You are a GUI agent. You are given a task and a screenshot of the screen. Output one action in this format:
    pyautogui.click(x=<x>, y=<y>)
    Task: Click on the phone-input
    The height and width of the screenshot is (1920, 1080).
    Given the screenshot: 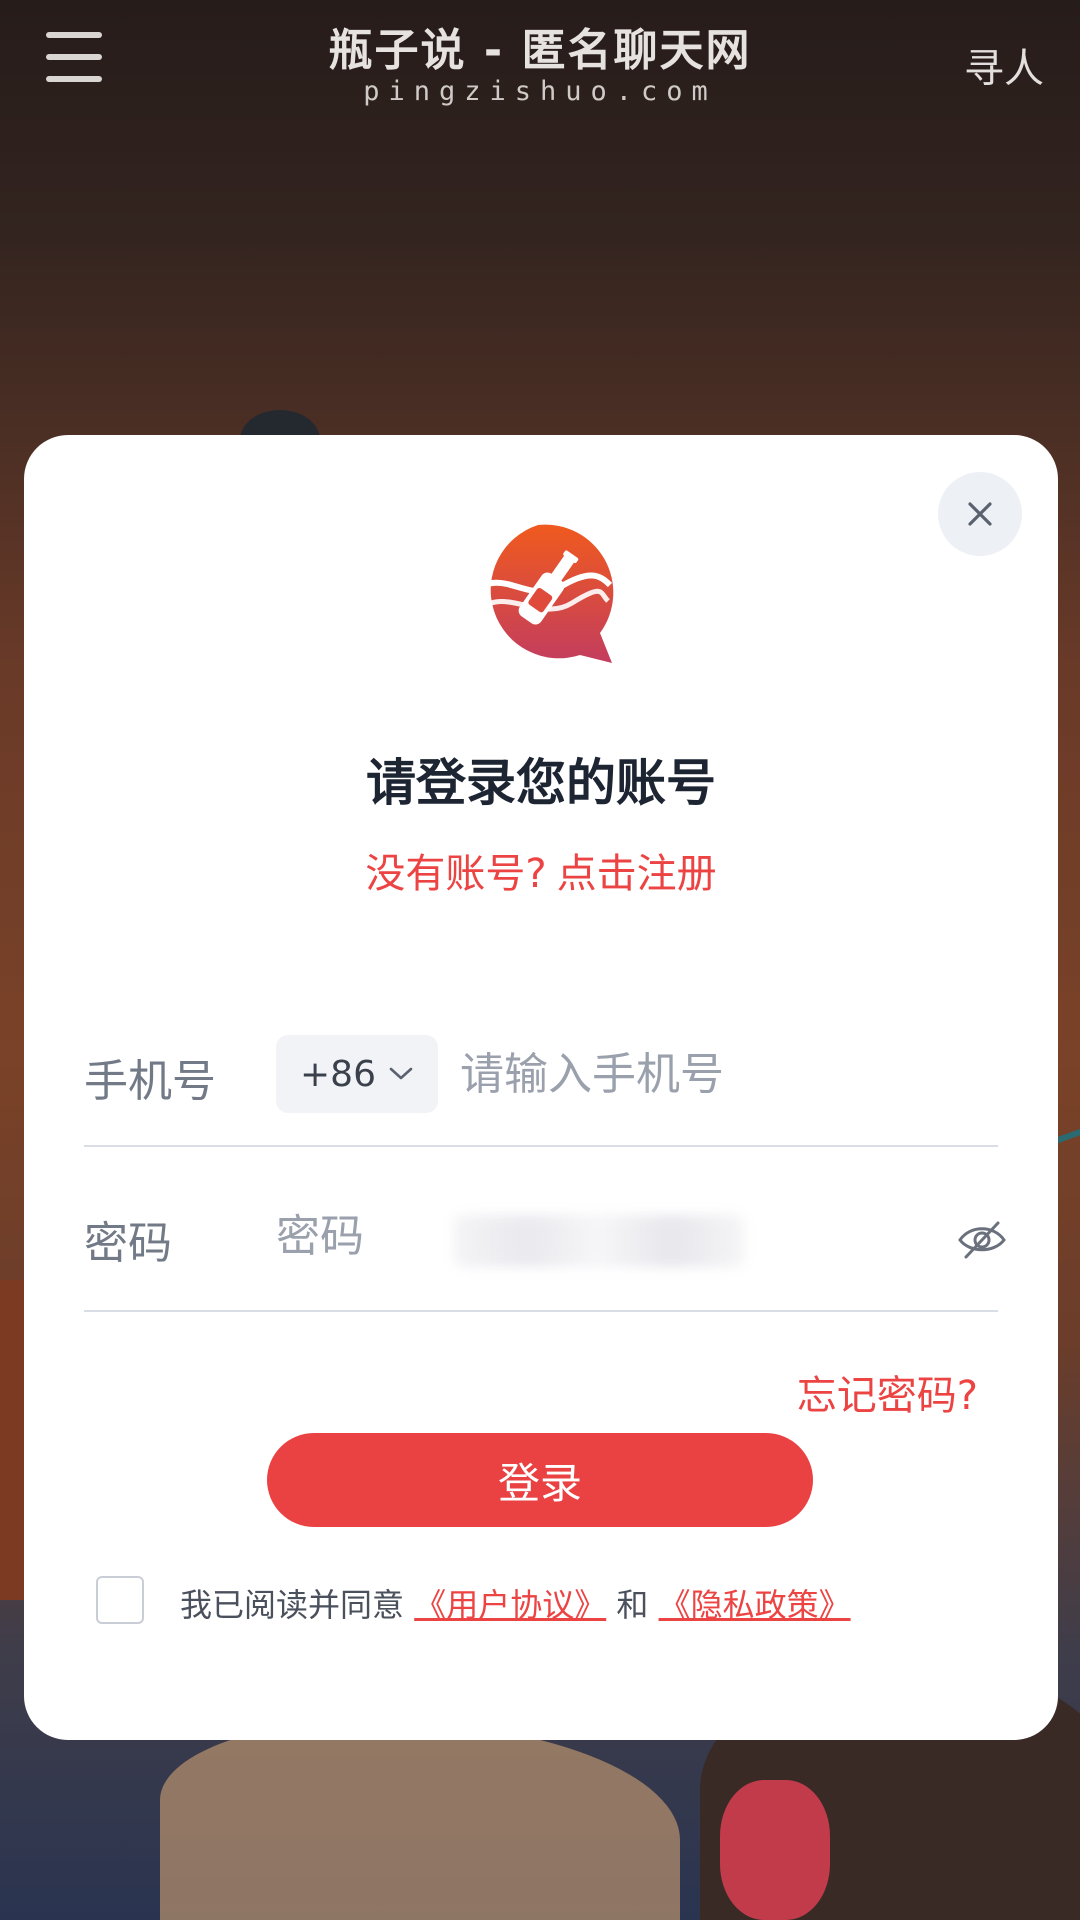 What is the action you would take?
    pyautogui.click(x=720, y=1074)
    